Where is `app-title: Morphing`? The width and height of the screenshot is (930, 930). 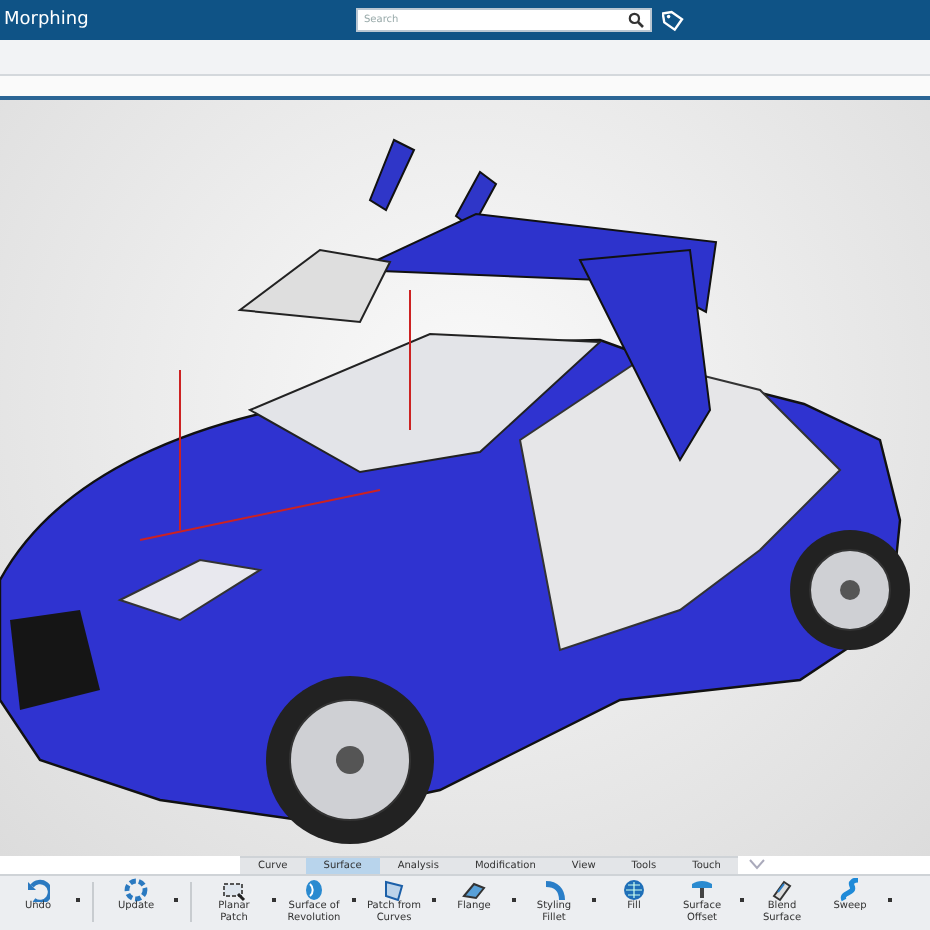
app-title: Morphing is located at coordinates (47, 20).